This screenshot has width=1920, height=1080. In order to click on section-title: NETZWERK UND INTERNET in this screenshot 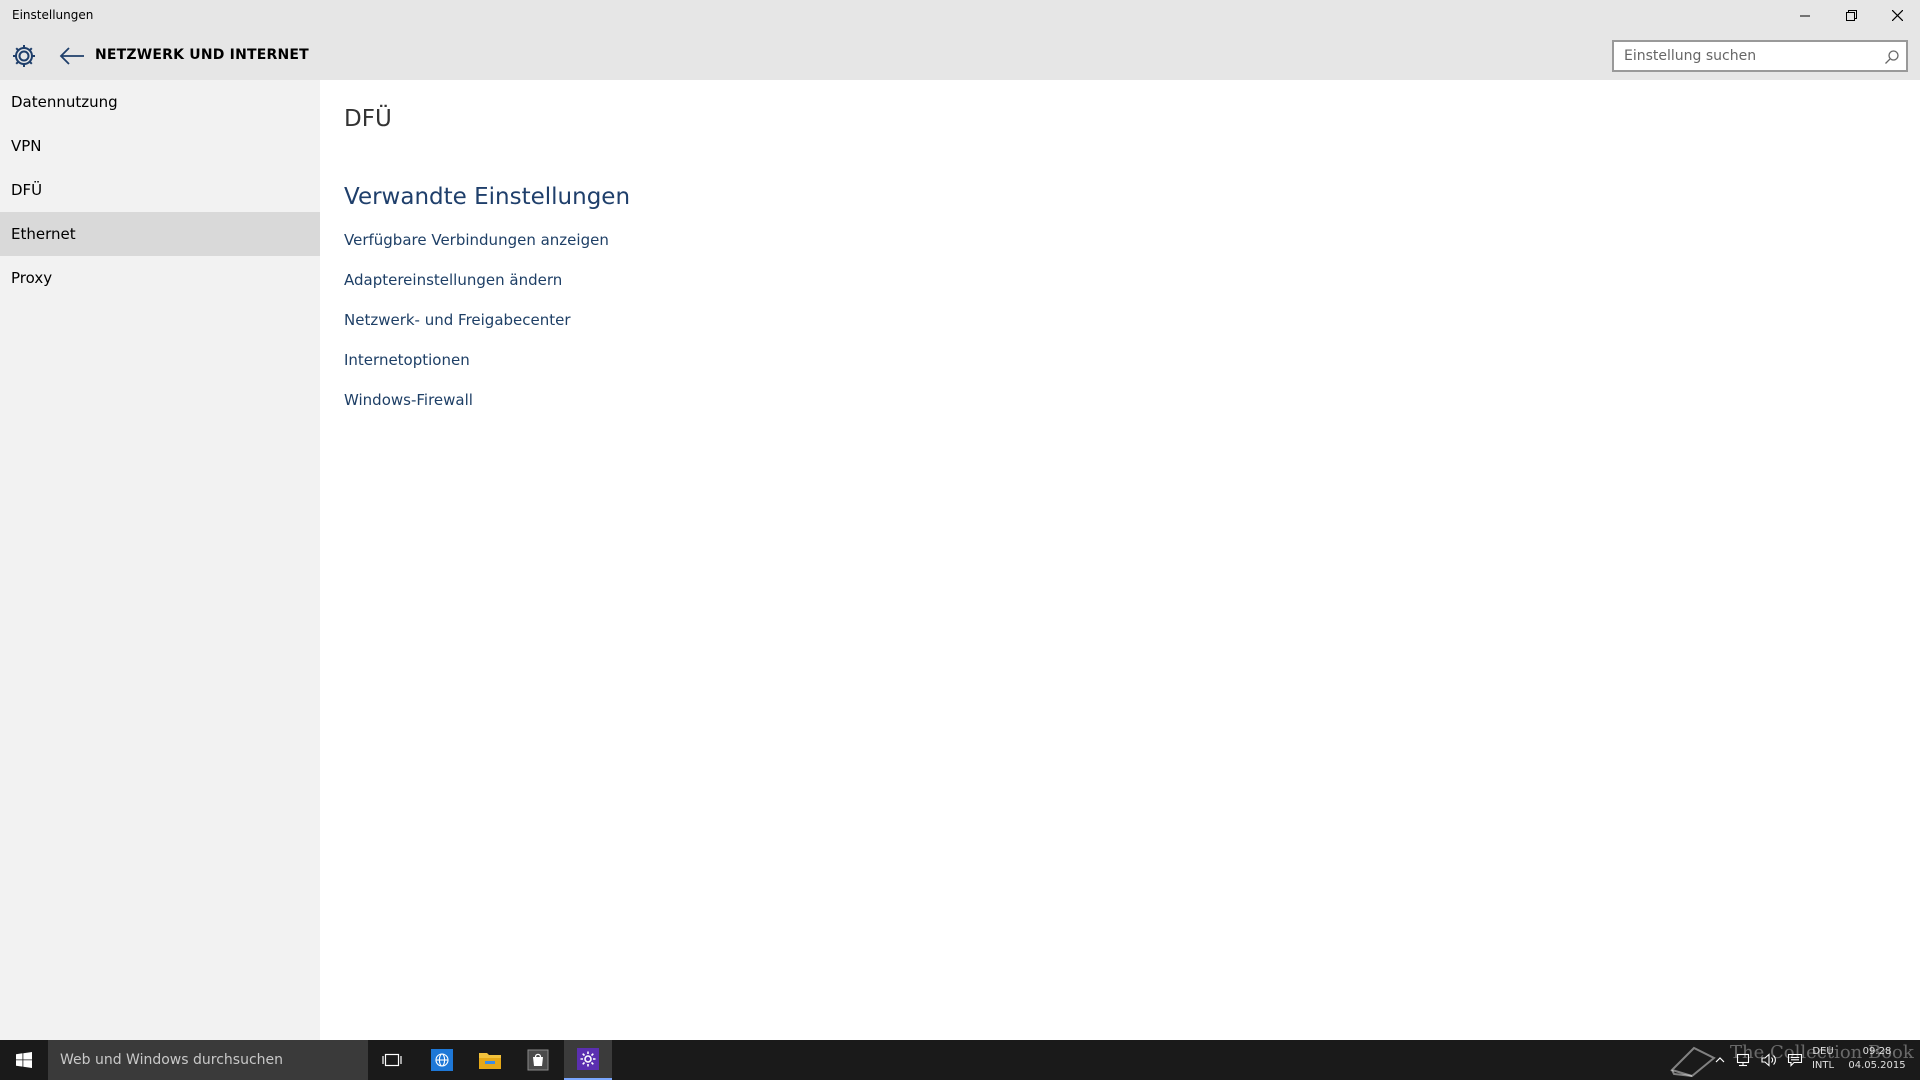, I will do `click(202, 55)`.